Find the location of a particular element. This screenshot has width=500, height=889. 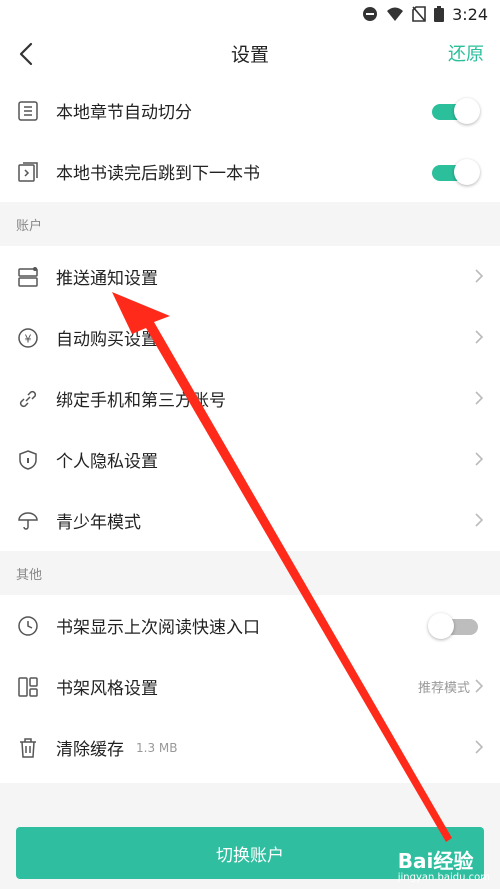

next-book-toggle is located at coordinates (456, 172).